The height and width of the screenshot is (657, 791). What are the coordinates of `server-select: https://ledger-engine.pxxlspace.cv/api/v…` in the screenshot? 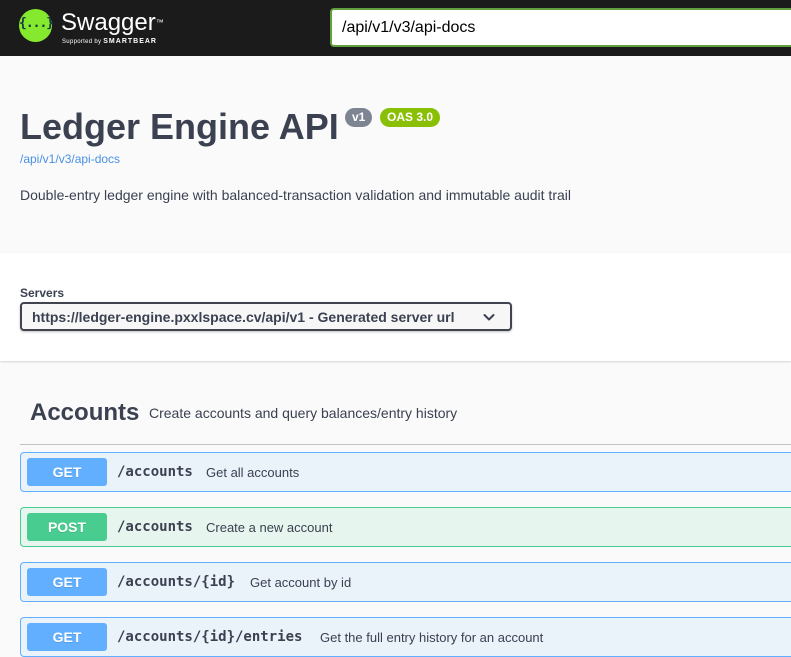 It's located at (266, 316).